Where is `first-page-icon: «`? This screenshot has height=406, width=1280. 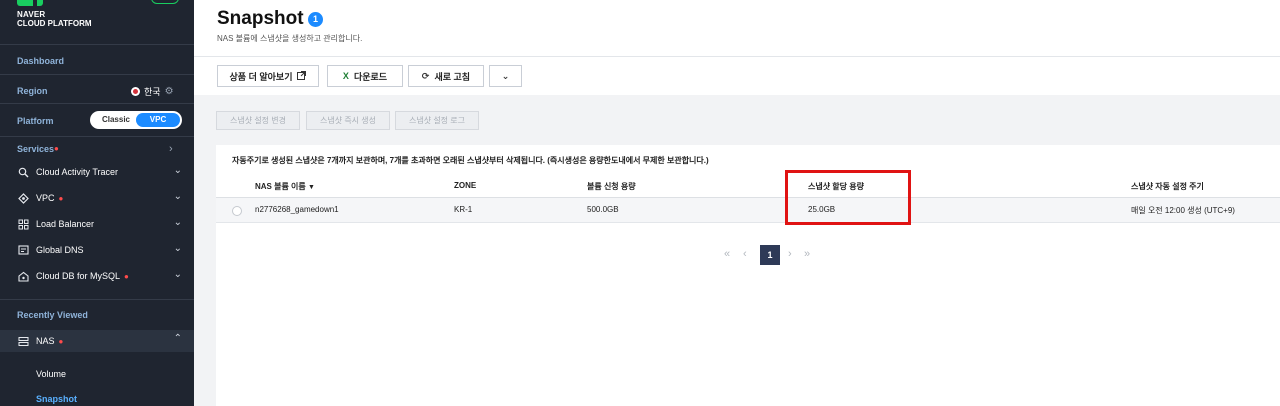 first-page-icon: « is located at coordinates (727, 254).